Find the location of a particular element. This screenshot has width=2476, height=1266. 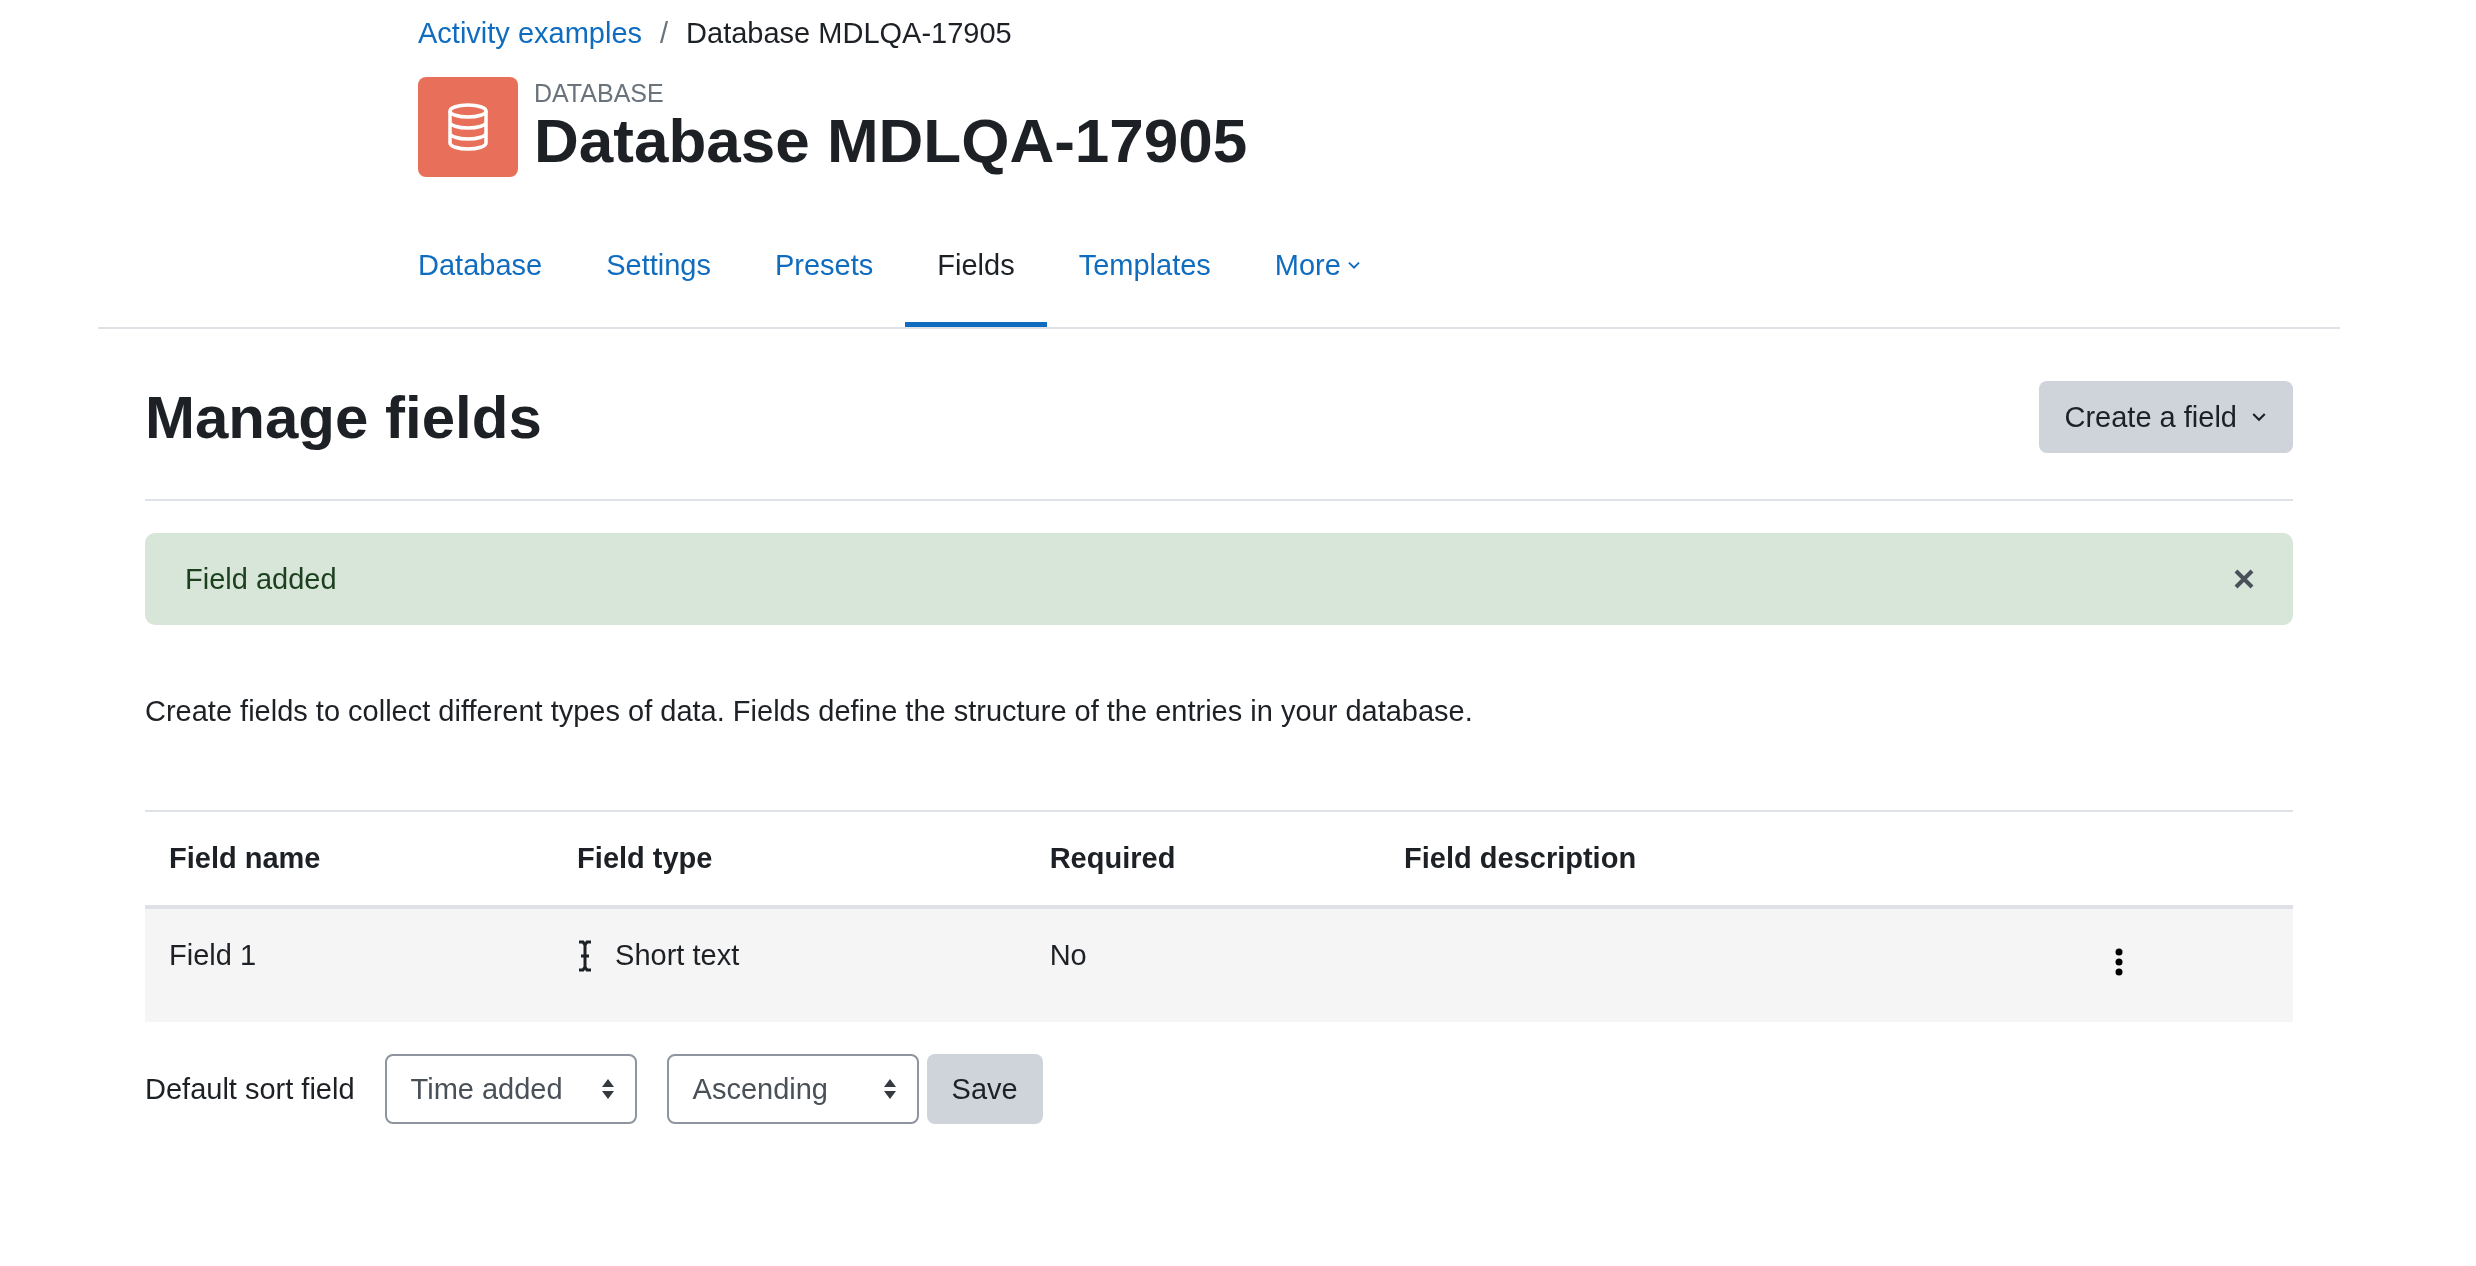

nav-tab: Database is located at coordinates (495, 288).